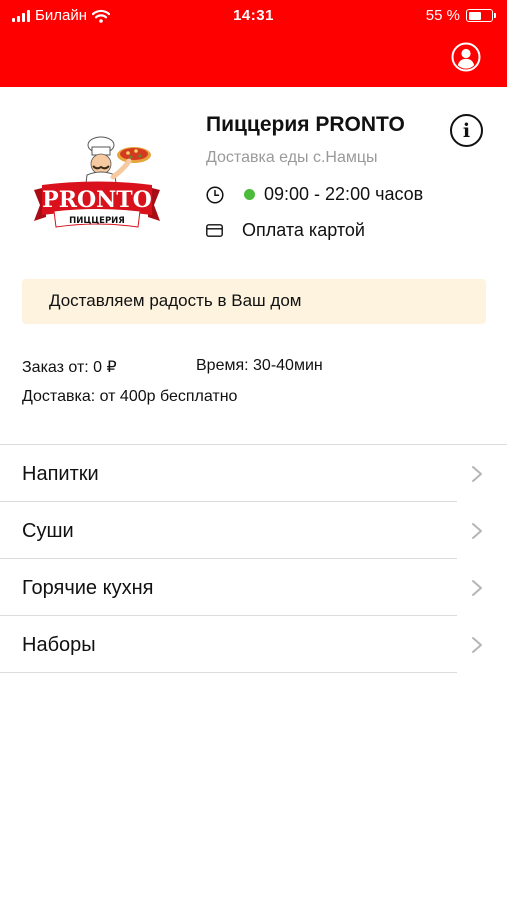 This screenshot has height=900, width=507. What do you see at coordinates (214, 230) in the screenshot?
I see `credit-card-icon` at bounding box center [214, 230].